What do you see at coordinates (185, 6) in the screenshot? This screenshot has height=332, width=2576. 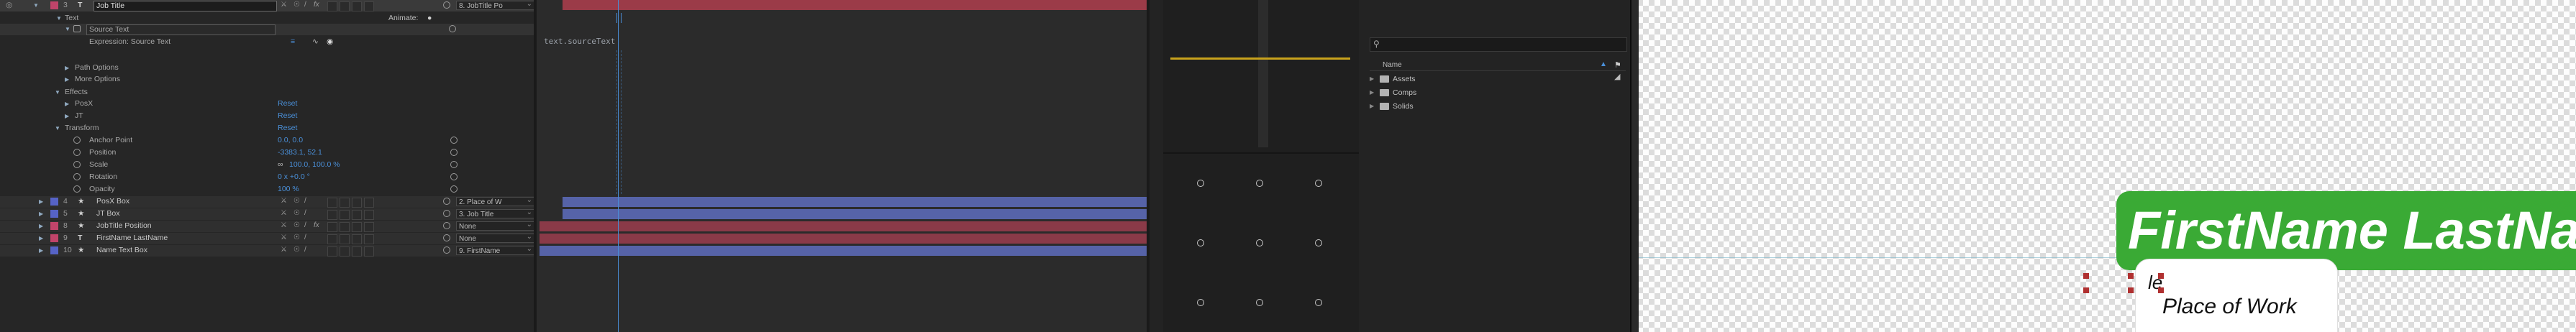 I see `layer-name-field: Job Title` at bounding box center [185, 6].